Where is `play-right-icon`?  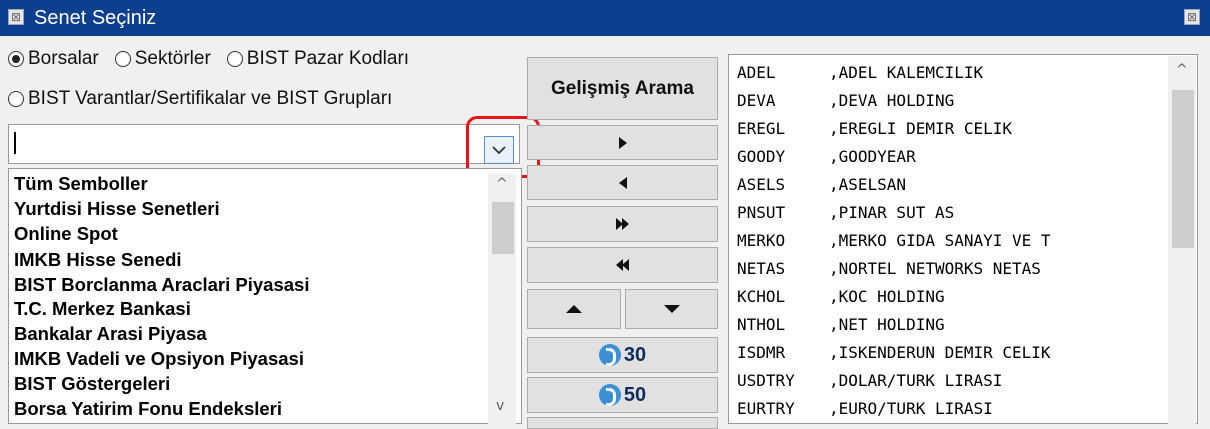 play-right-icon is located at coordinates (622, 142).